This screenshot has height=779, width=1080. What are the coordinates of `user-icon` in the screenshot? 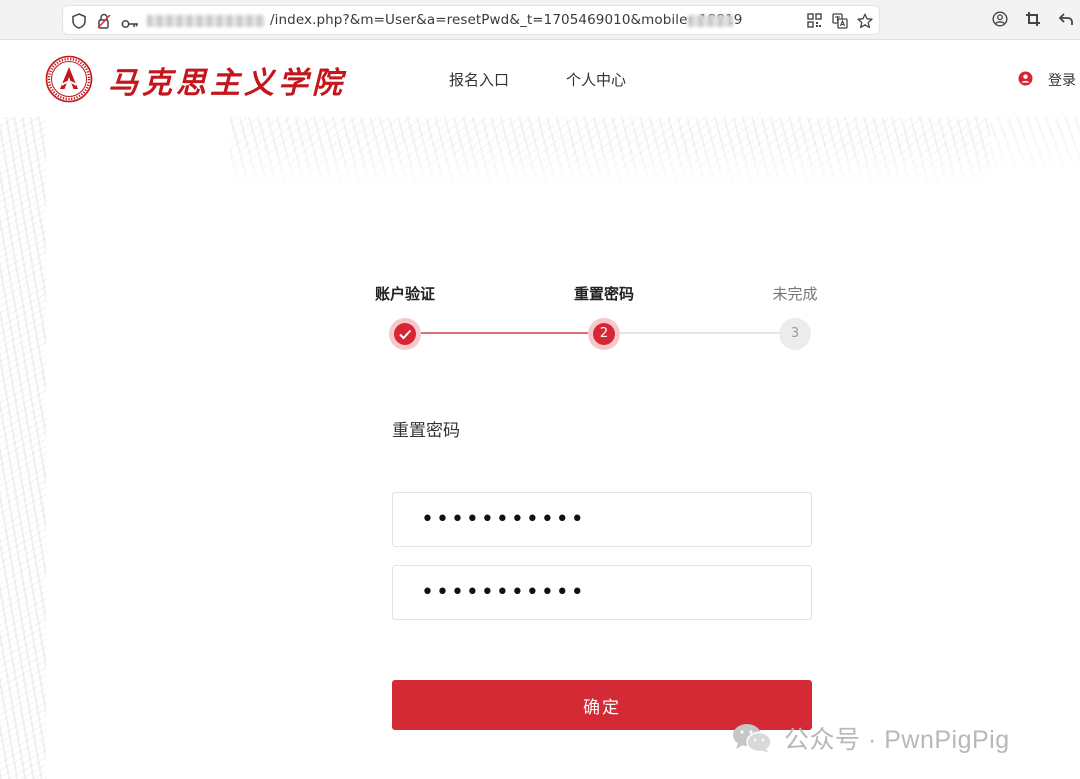 It's located at (1025, 80).